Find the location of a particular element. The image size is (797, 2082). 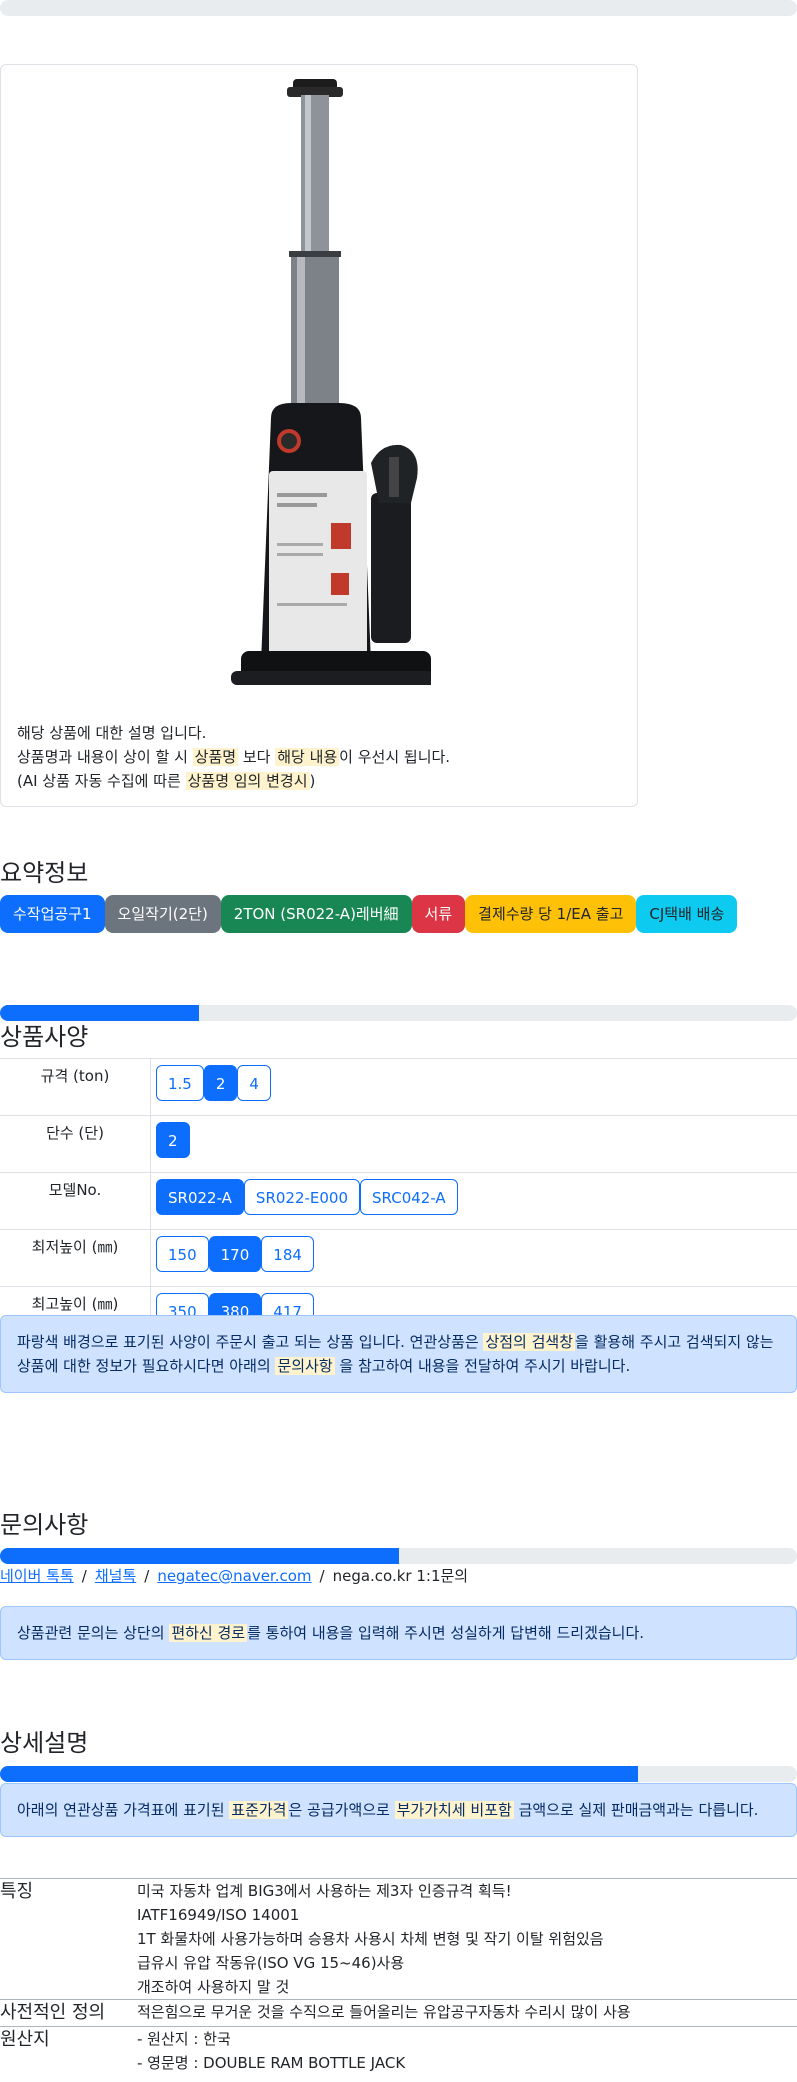

description-line-3: (AI 상품 자동 수집에 따른 상품명 임의 변경시) is located at coordinates (233, 781).